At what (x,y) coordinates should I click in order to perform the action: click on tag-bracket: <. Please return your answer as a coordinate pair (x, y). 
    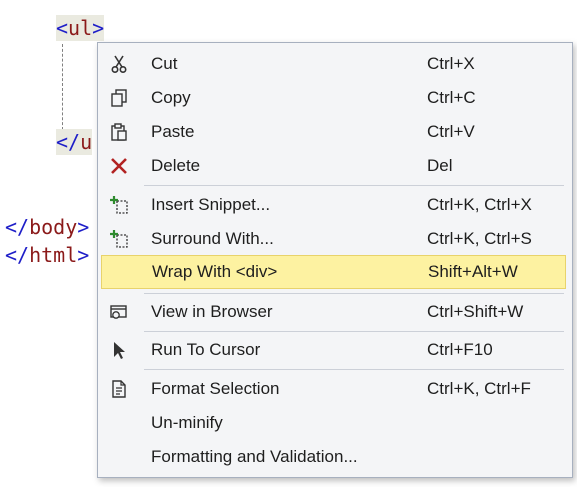
    Looking at the image, I should click on (62, 28).